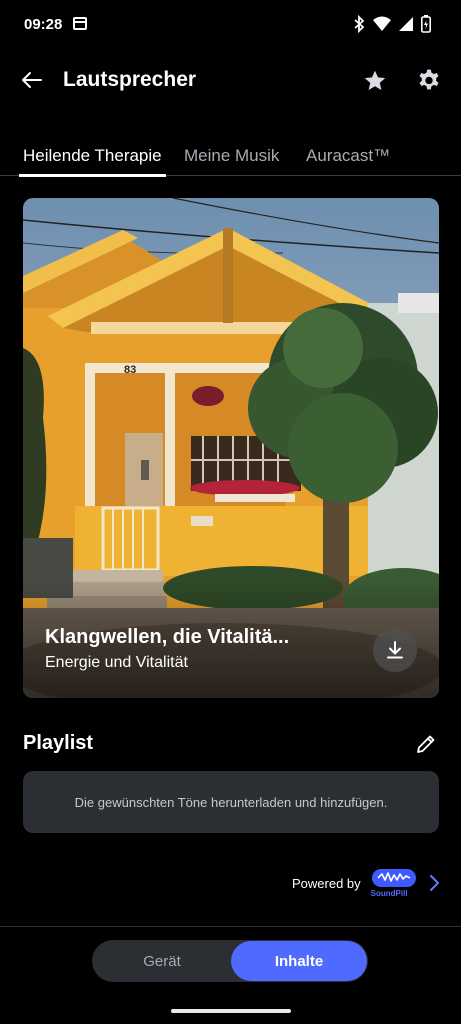 This screenshot has height=1024, width=461. What do you see at coordinates (231, 1011) in the screenshot?
I see `home-indicator` at bounding box center [231, 1011].